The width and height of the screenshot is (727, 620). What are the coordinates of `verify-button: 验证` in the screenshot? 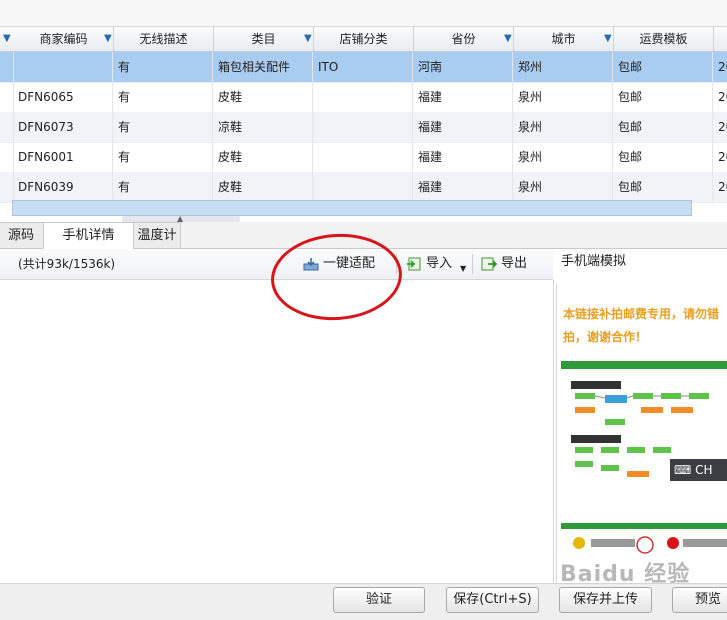 It's located at (379, 600).